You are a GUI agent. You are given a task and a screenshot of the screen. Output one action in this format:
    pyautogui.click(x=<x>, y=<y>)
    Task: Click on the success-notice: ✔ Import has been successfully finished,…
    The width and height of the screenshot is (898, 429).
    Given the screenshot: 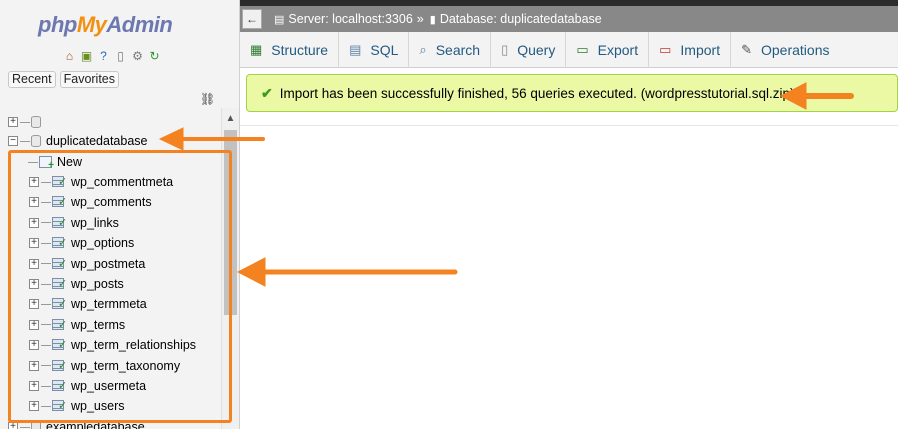 What is the action you would take?
    pyautogui.click(x=572, y=93)
    